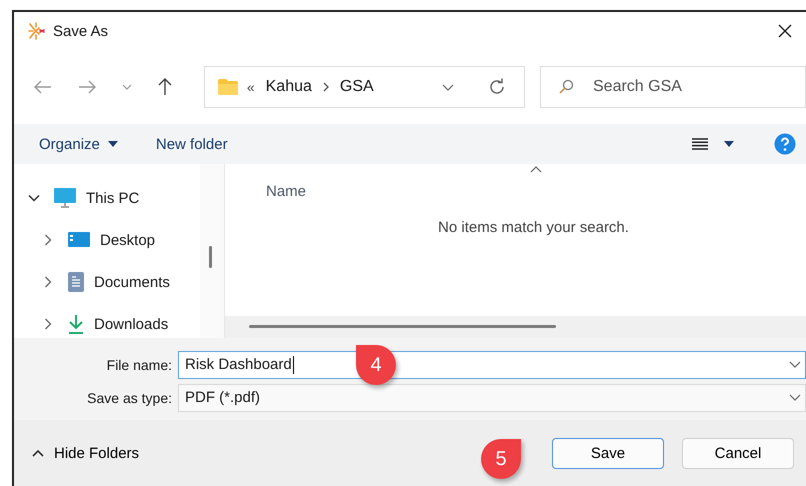 This screenshot has height=486, width=806. Describe the element at coordinates (250, 87) in the screenshot. I see `overflow-indicator: «` at that location.